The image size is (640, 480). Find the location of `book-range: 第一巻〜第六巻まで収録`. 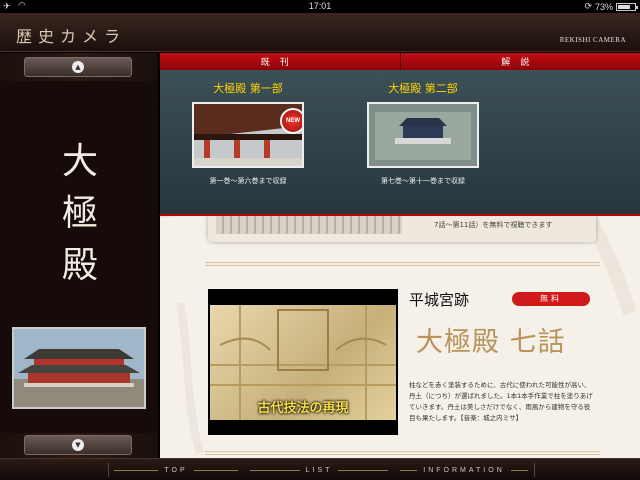

book-range: 第一巻〜第六巻まで収録 is located at coordinates (248, 181).